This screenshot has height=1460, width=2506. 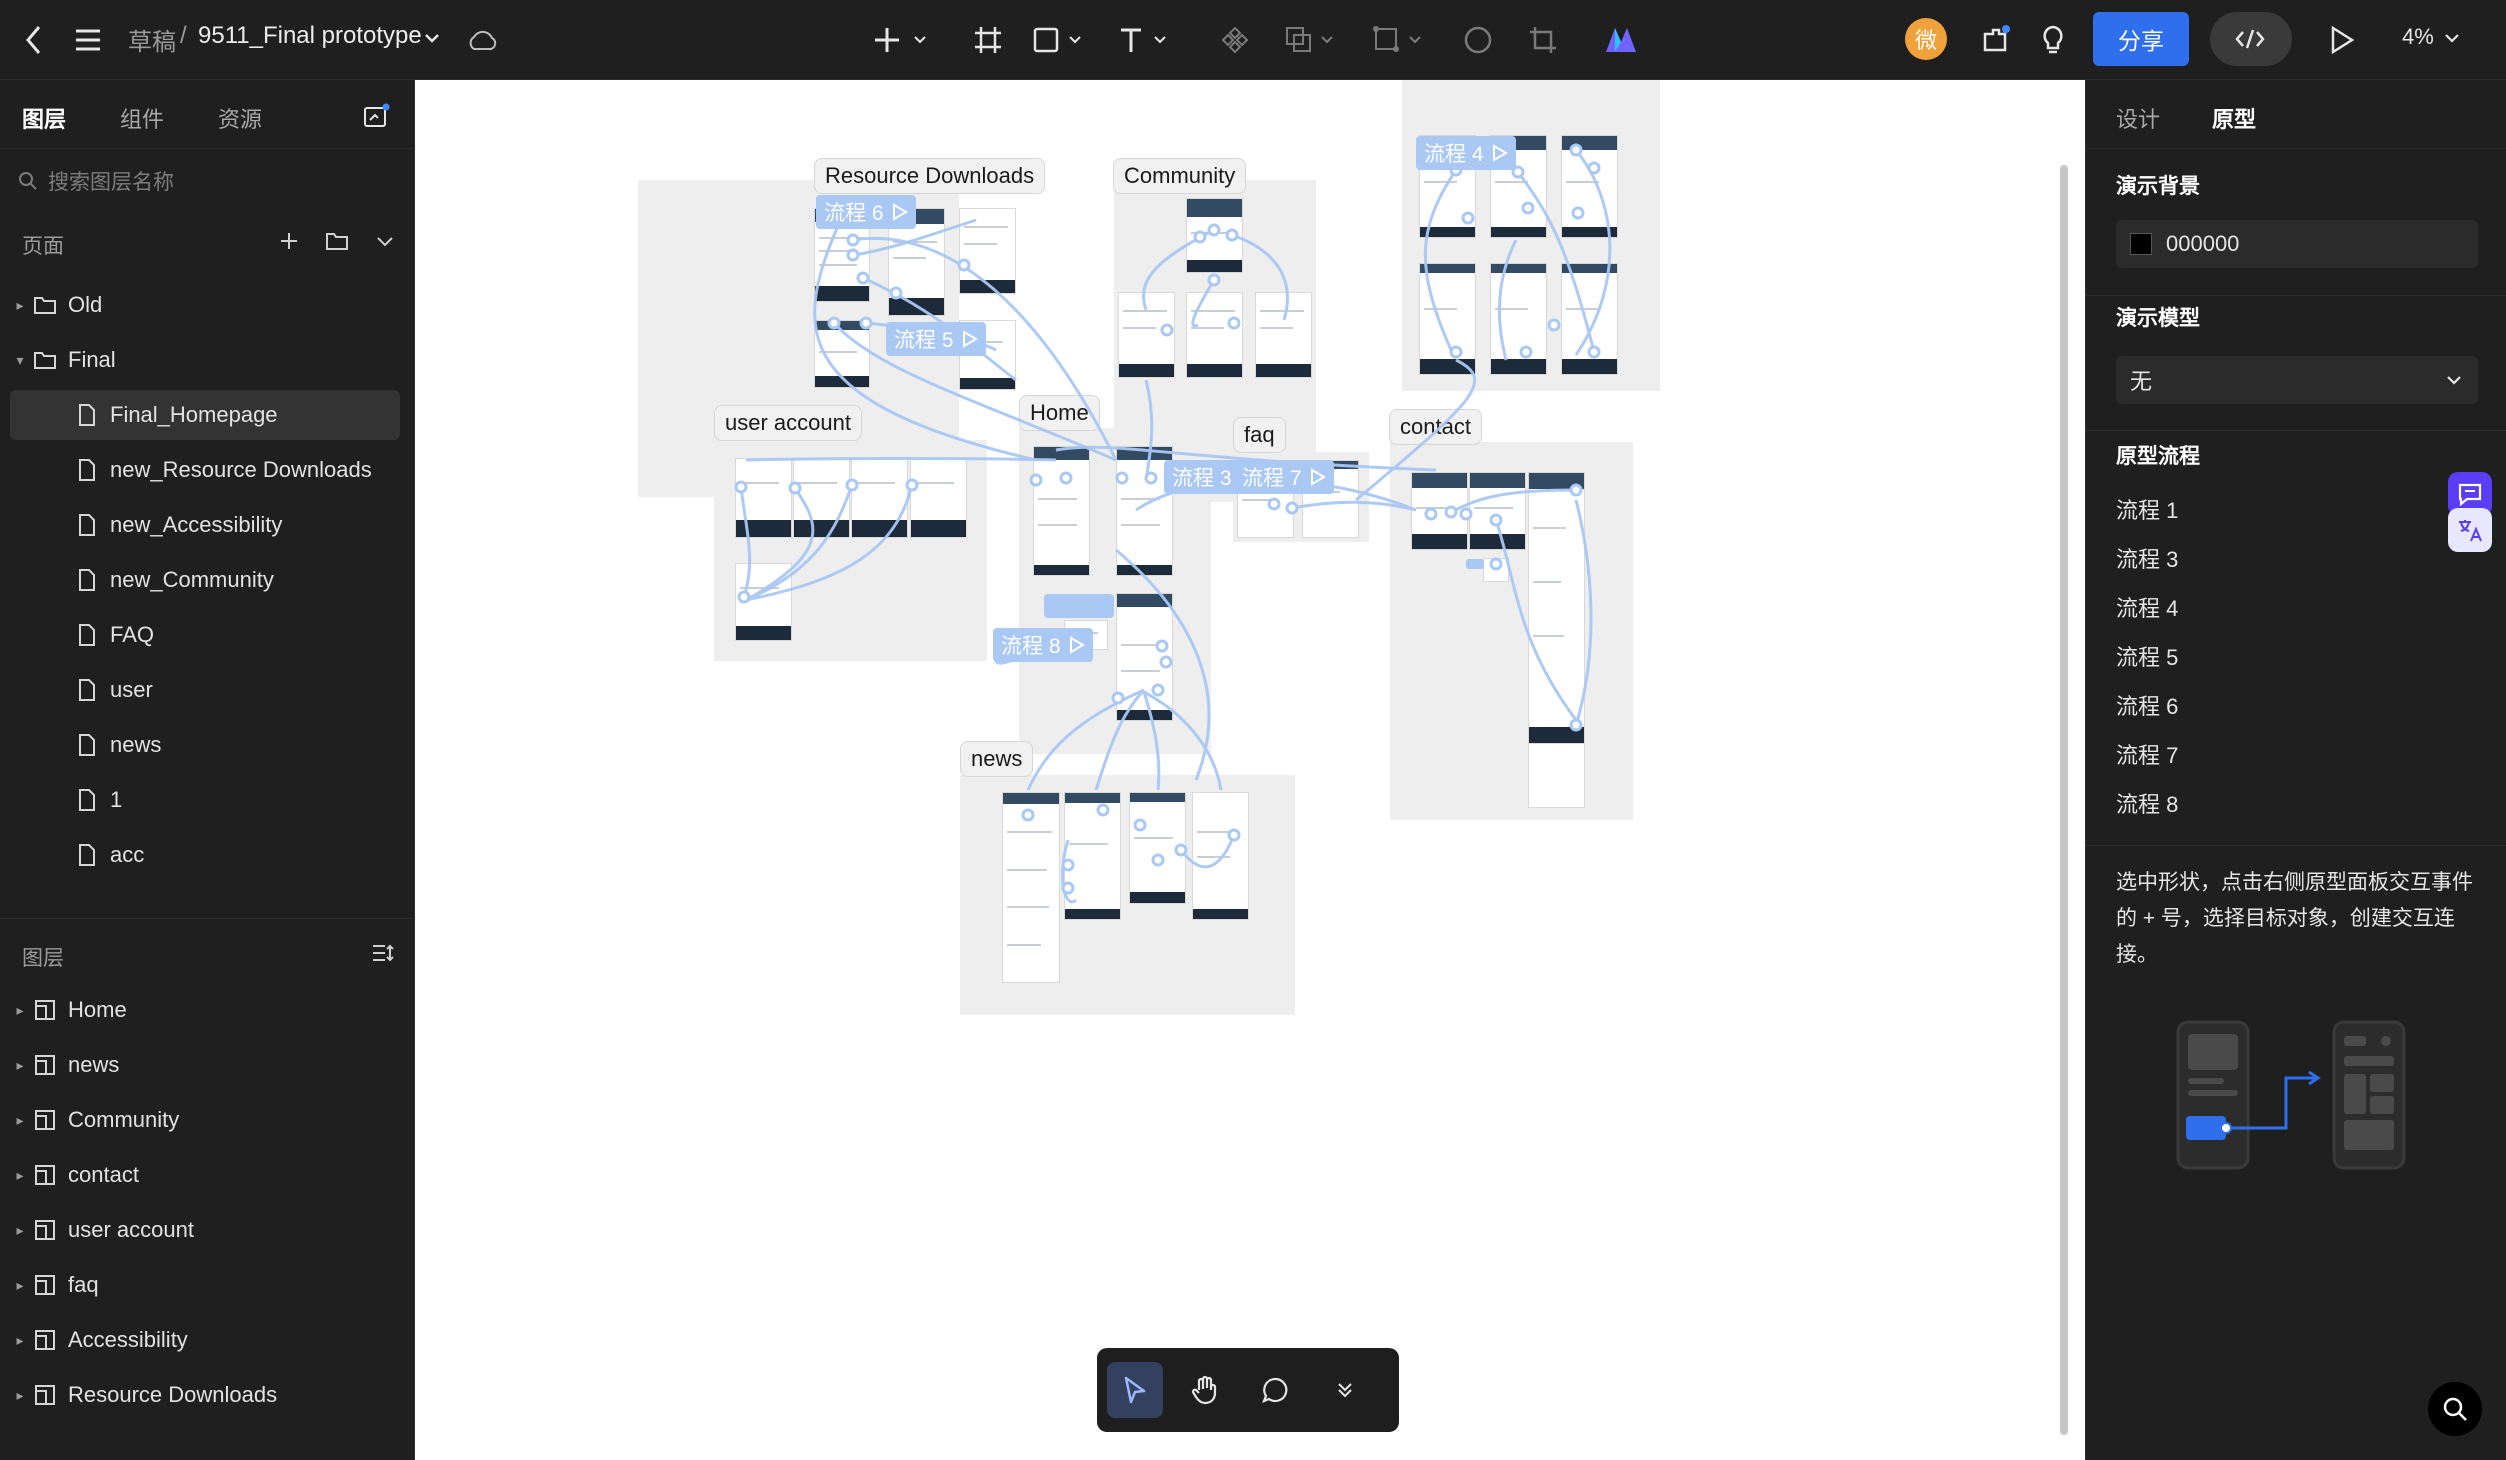 What do you see at coordinates (2053, 40) in the screenshot?
I see `lightbulb-icon` at bounding box center [2053, 40].